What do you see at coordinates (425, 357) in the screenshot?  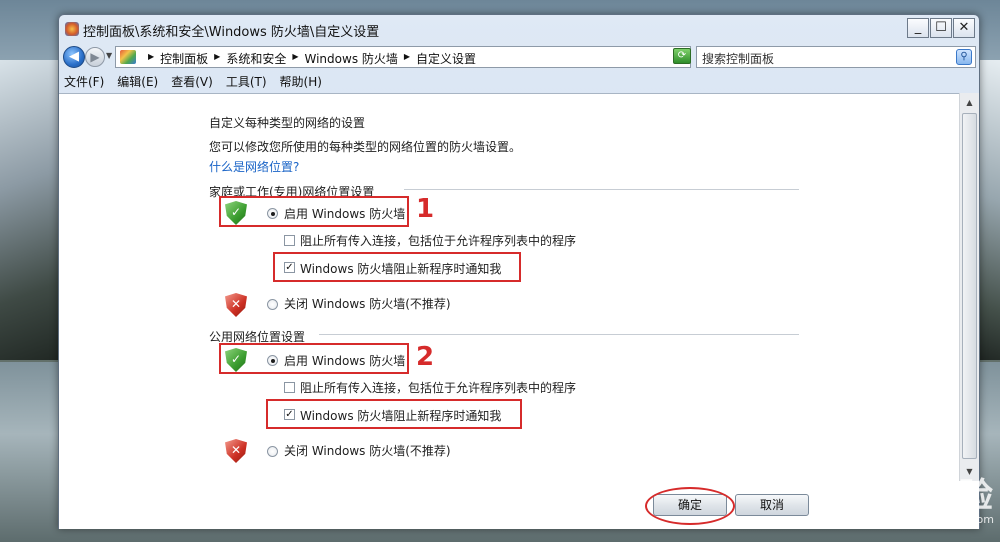 I see `annotation-number-2: 2` at bounding box center [425, 357].